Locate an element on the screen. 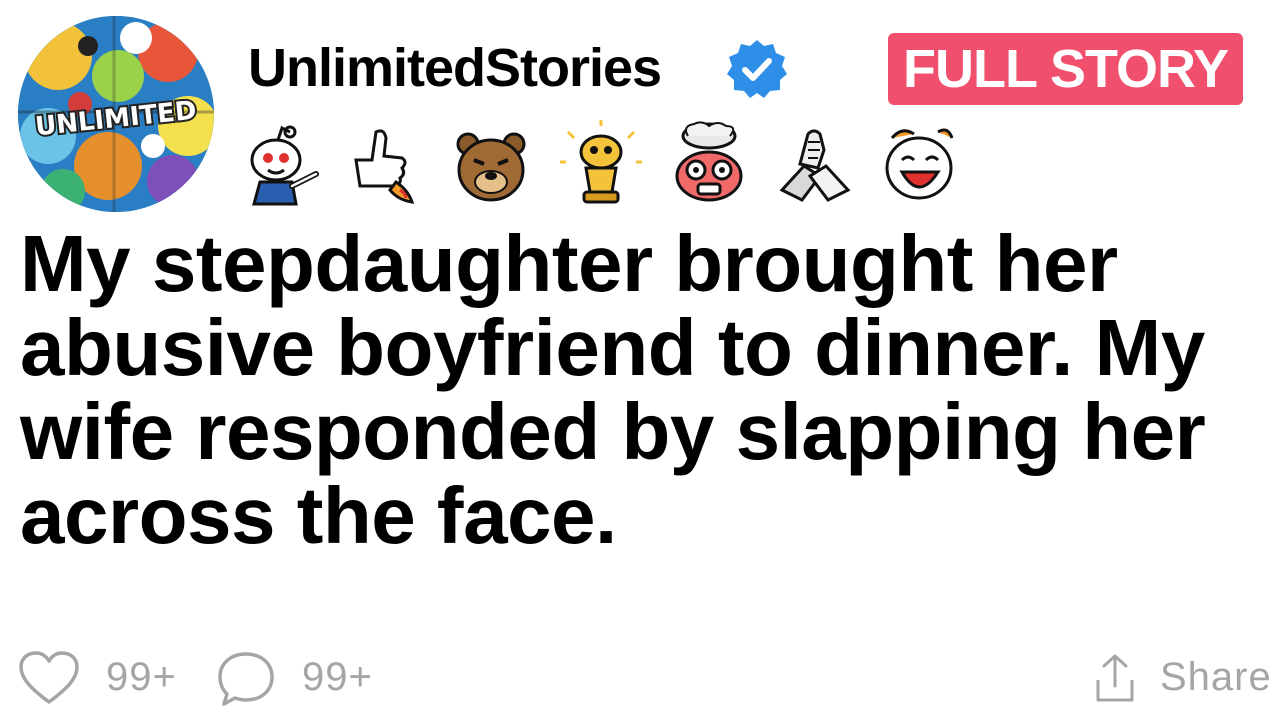  likes-count: 99+ is located at coordinates (141, 677).